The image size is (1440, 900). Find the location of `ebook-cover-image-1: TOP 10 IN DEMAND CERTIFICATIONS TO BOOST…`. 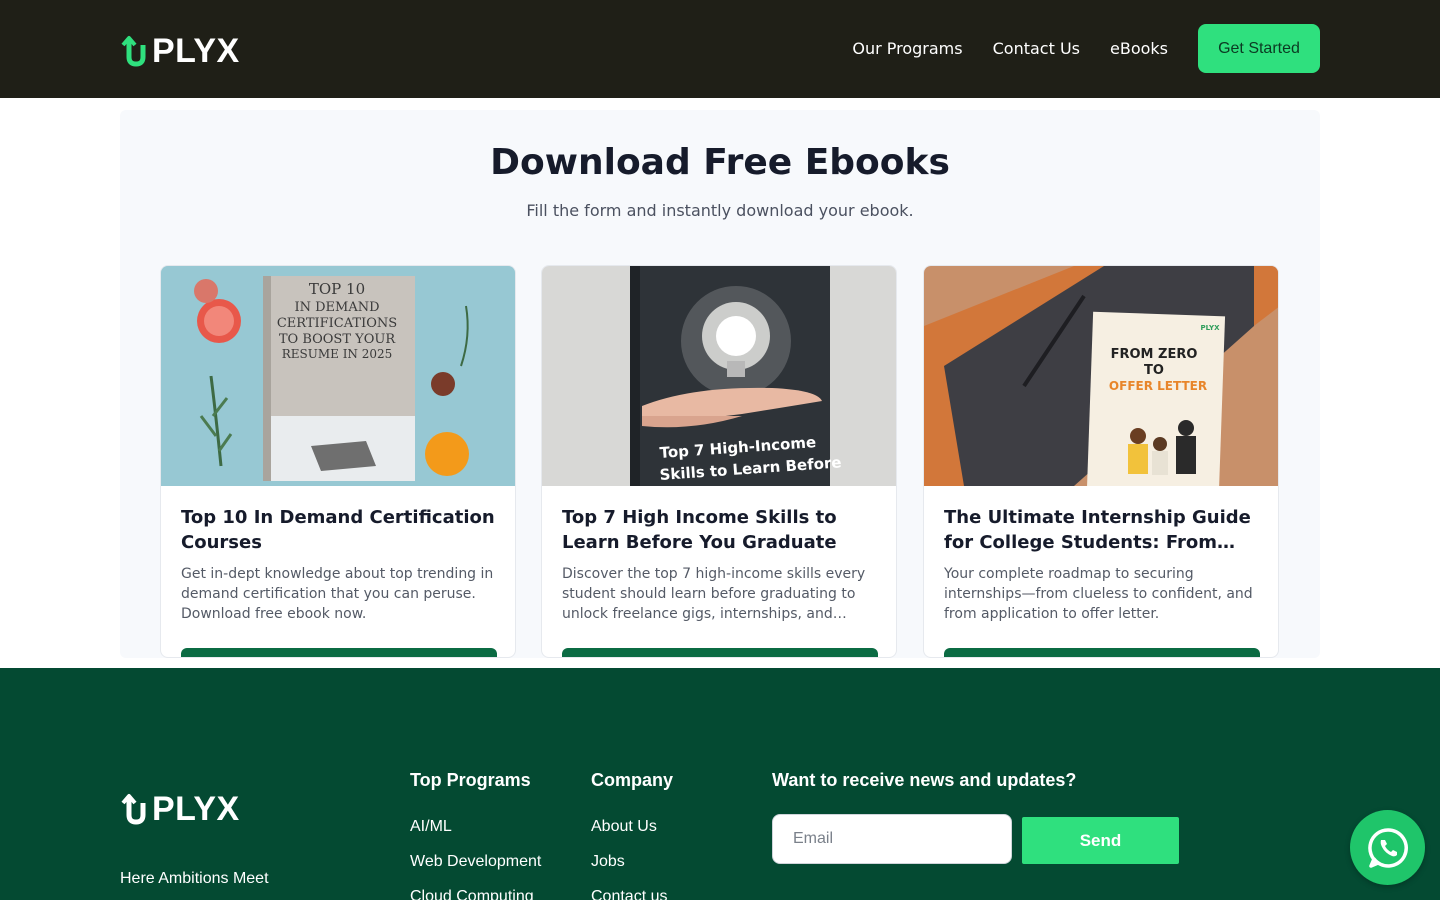

ebook-cover-image-1: TOP 10 IN DEMAND CERTIFICATIONS TO BOOST… is located at coordinates (338, 376).